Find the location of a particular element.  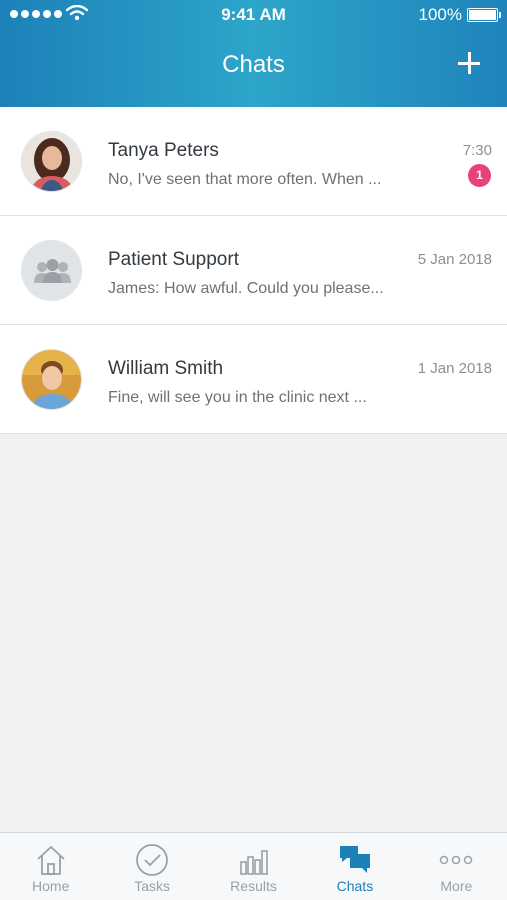

page-title: Chats is located at coordinates (253, 64).